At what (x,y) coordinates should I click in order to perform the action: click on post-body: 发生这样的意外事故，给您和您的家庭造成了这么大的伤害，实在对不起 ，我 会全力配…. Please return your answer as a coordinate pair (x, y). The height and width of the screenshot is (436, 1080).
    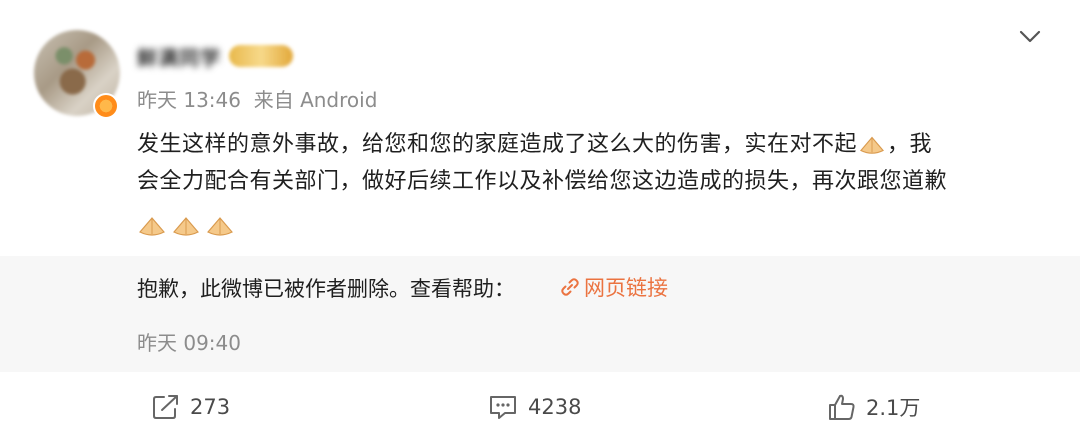
    Looking at the image, I should click on (593, 163).